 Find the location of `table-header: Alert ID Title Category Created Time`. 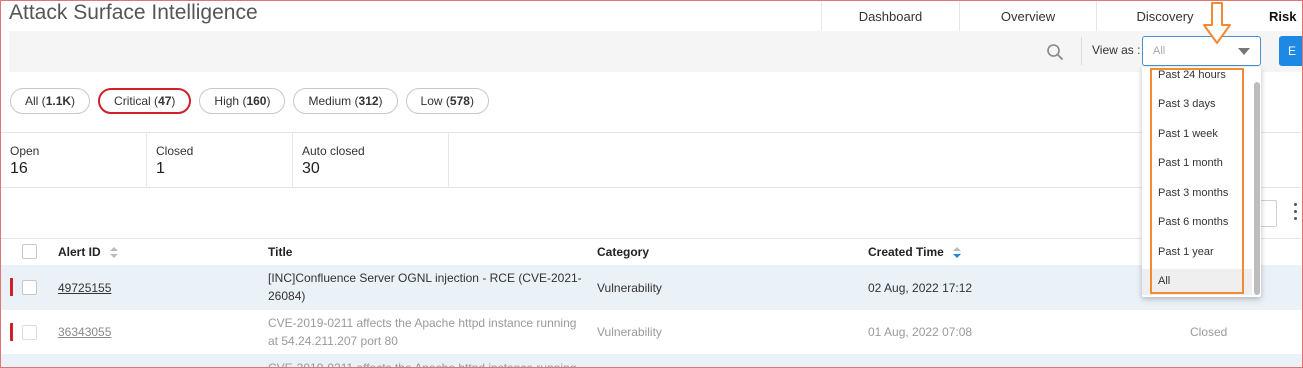

table-header: Alert ID Title Category Created Time is located at coordinates (651, 251).